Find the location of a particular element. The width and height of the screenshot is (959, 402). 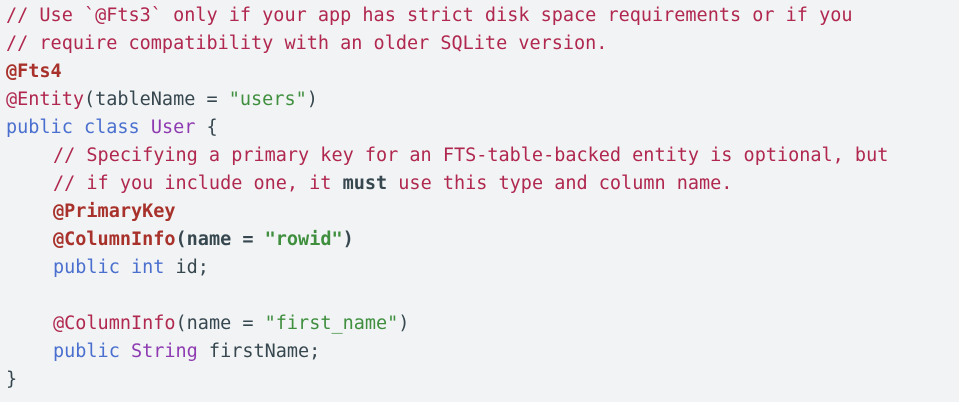

string-literal: "first_name" is located at coordinates (331, 323).